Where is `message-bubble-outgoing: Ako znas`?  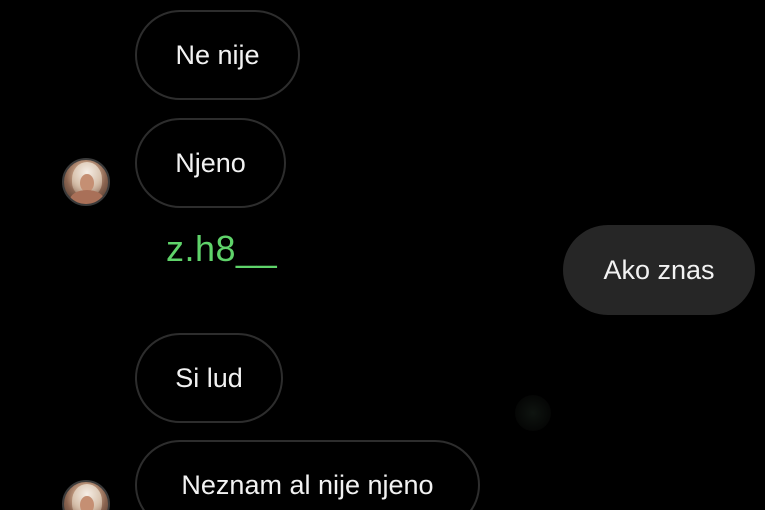 message-bubble-outgoing: Ako znas is located at coordinates (659, 270).